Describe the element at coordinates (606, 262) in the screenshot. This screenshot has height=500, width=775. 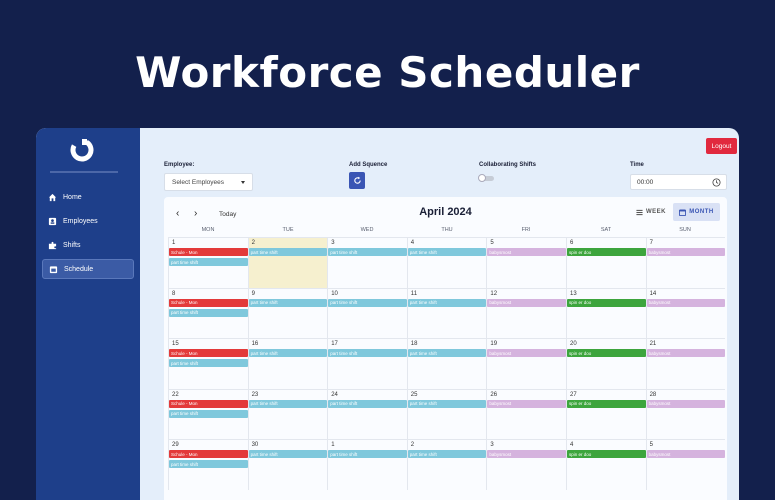
I see `calendar-day-cell: 6 spin er doo` at that location.